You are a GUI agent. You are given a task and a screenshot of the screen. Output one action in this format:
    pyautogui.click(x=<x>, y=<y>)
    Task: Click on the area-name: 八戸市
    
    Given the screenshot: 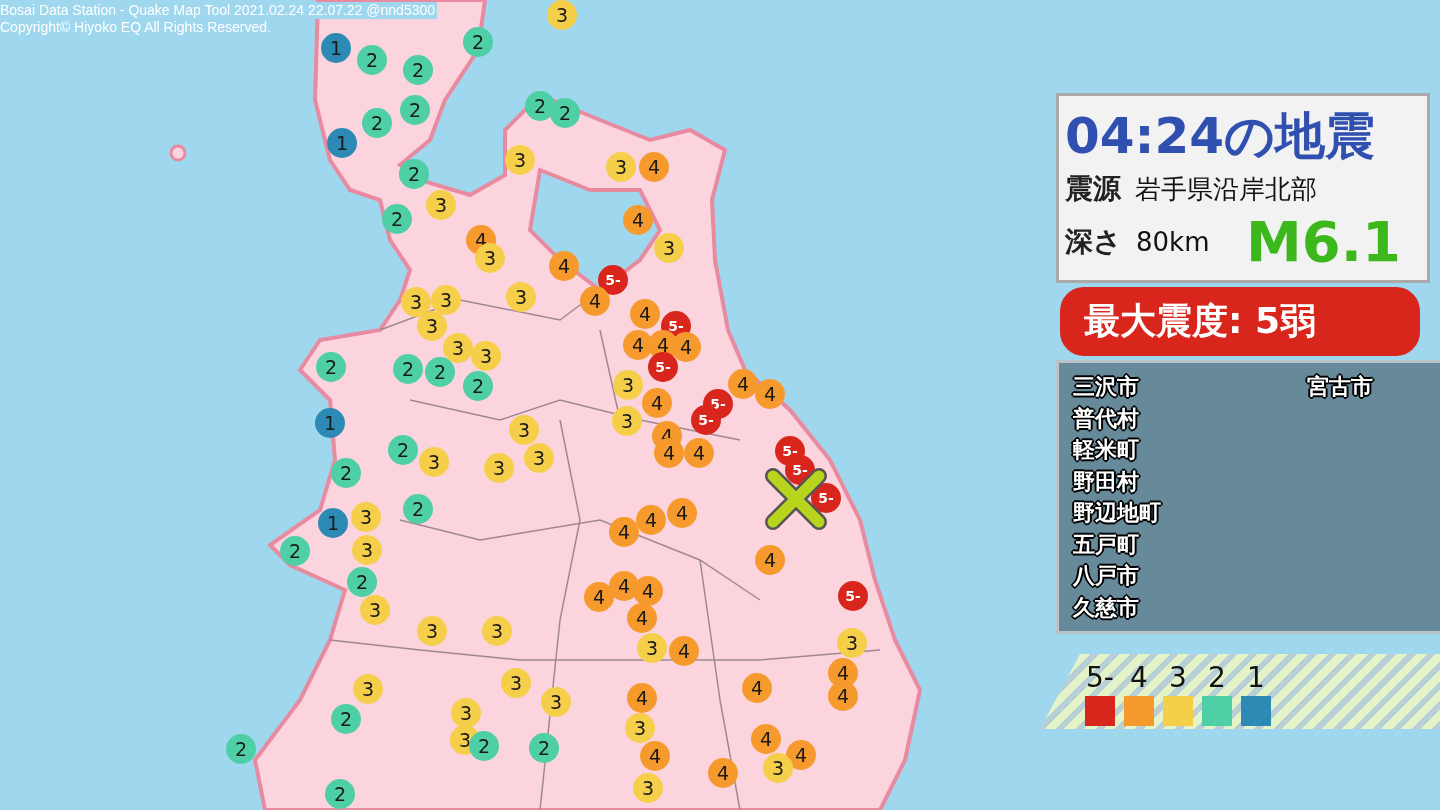 What is the action you would take?
    pyautogui.click(x=1106, y=576)
    